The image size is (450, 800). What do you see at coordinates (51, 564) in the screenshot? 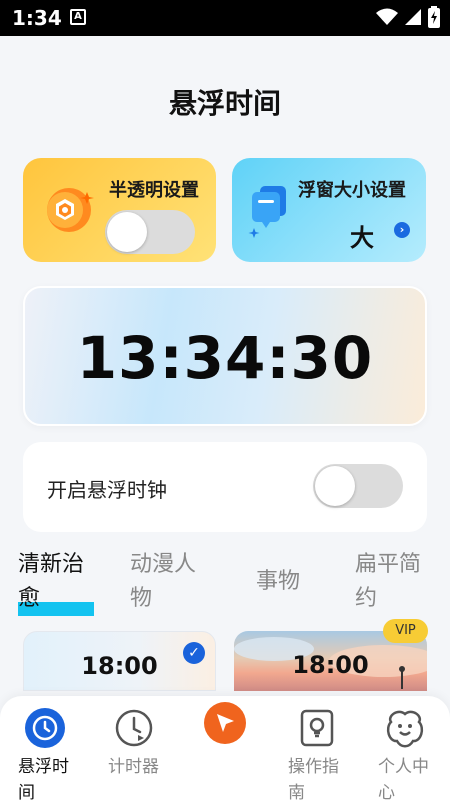
I see `tab-label-line1: 清新治` at bounding box center [51, 564].